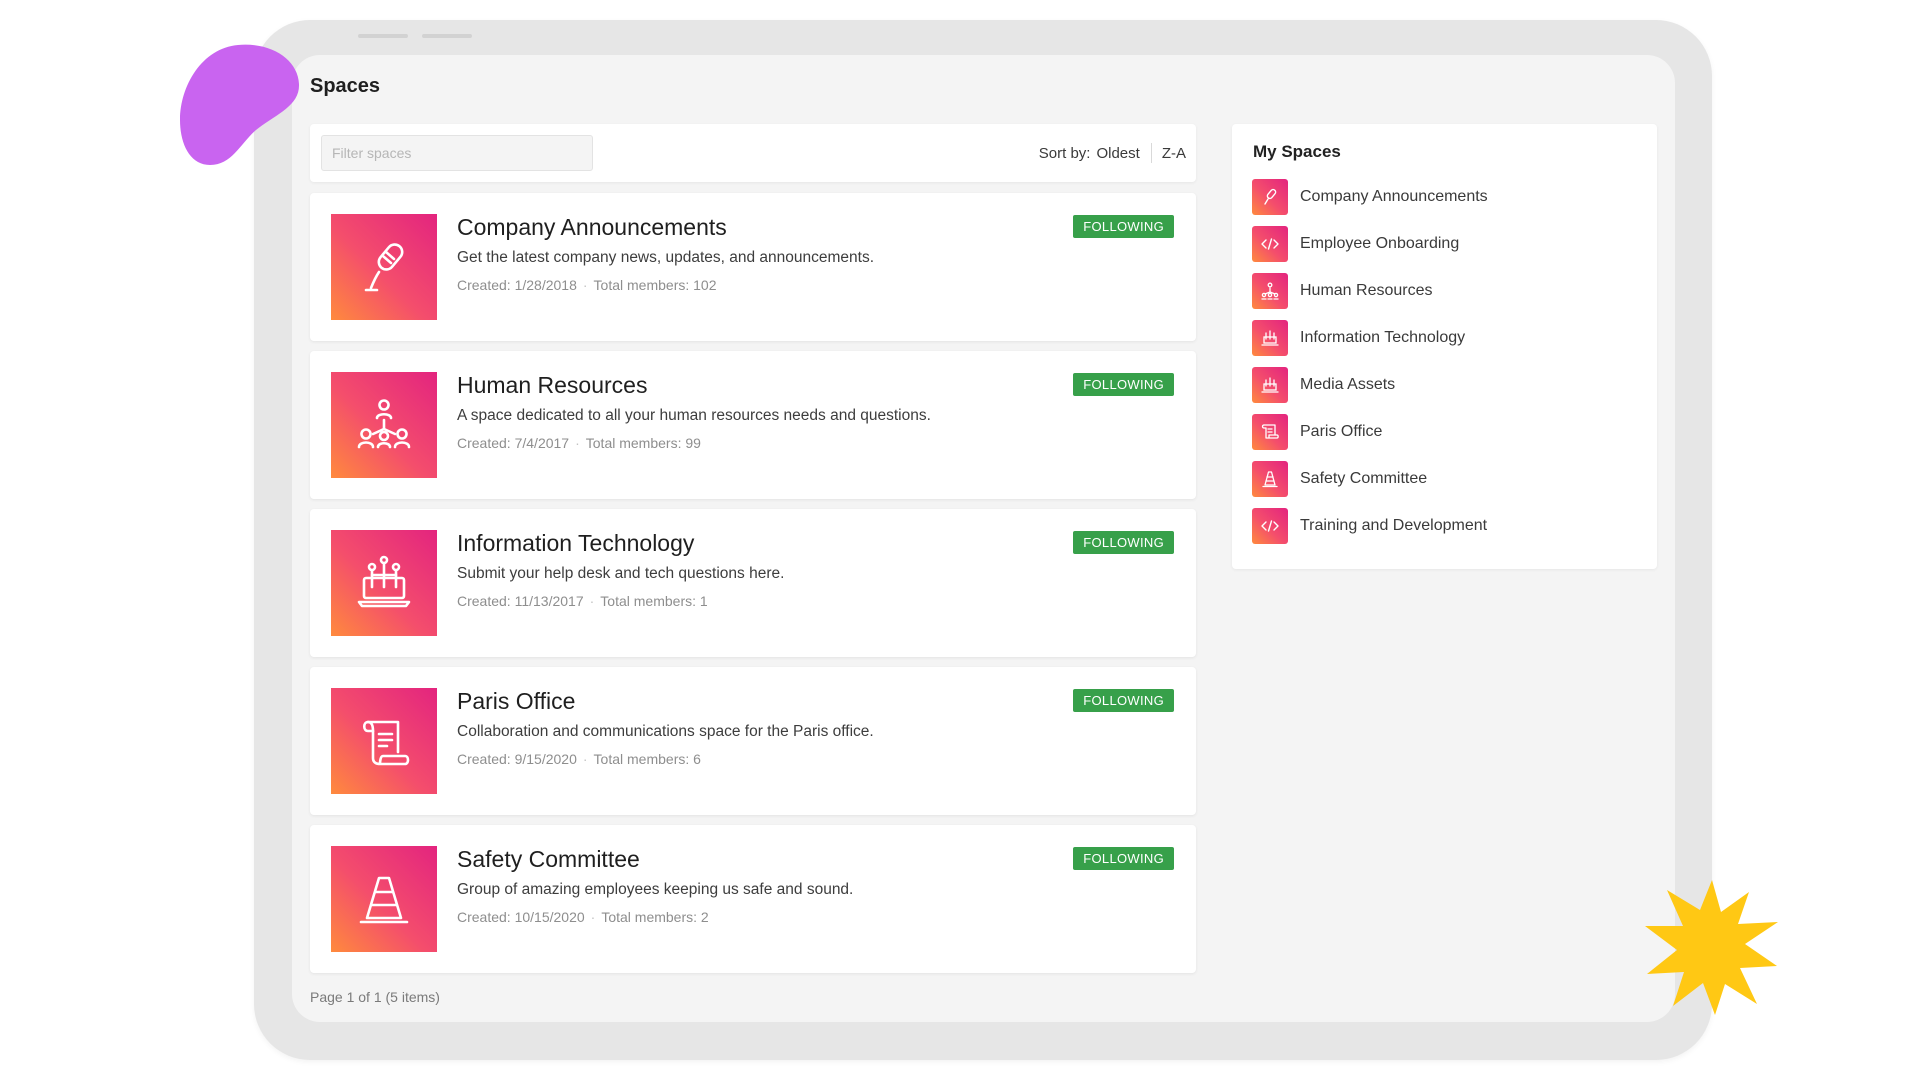  I want to click on my-space-item: Employee Onboarding, so click(1355, 244).